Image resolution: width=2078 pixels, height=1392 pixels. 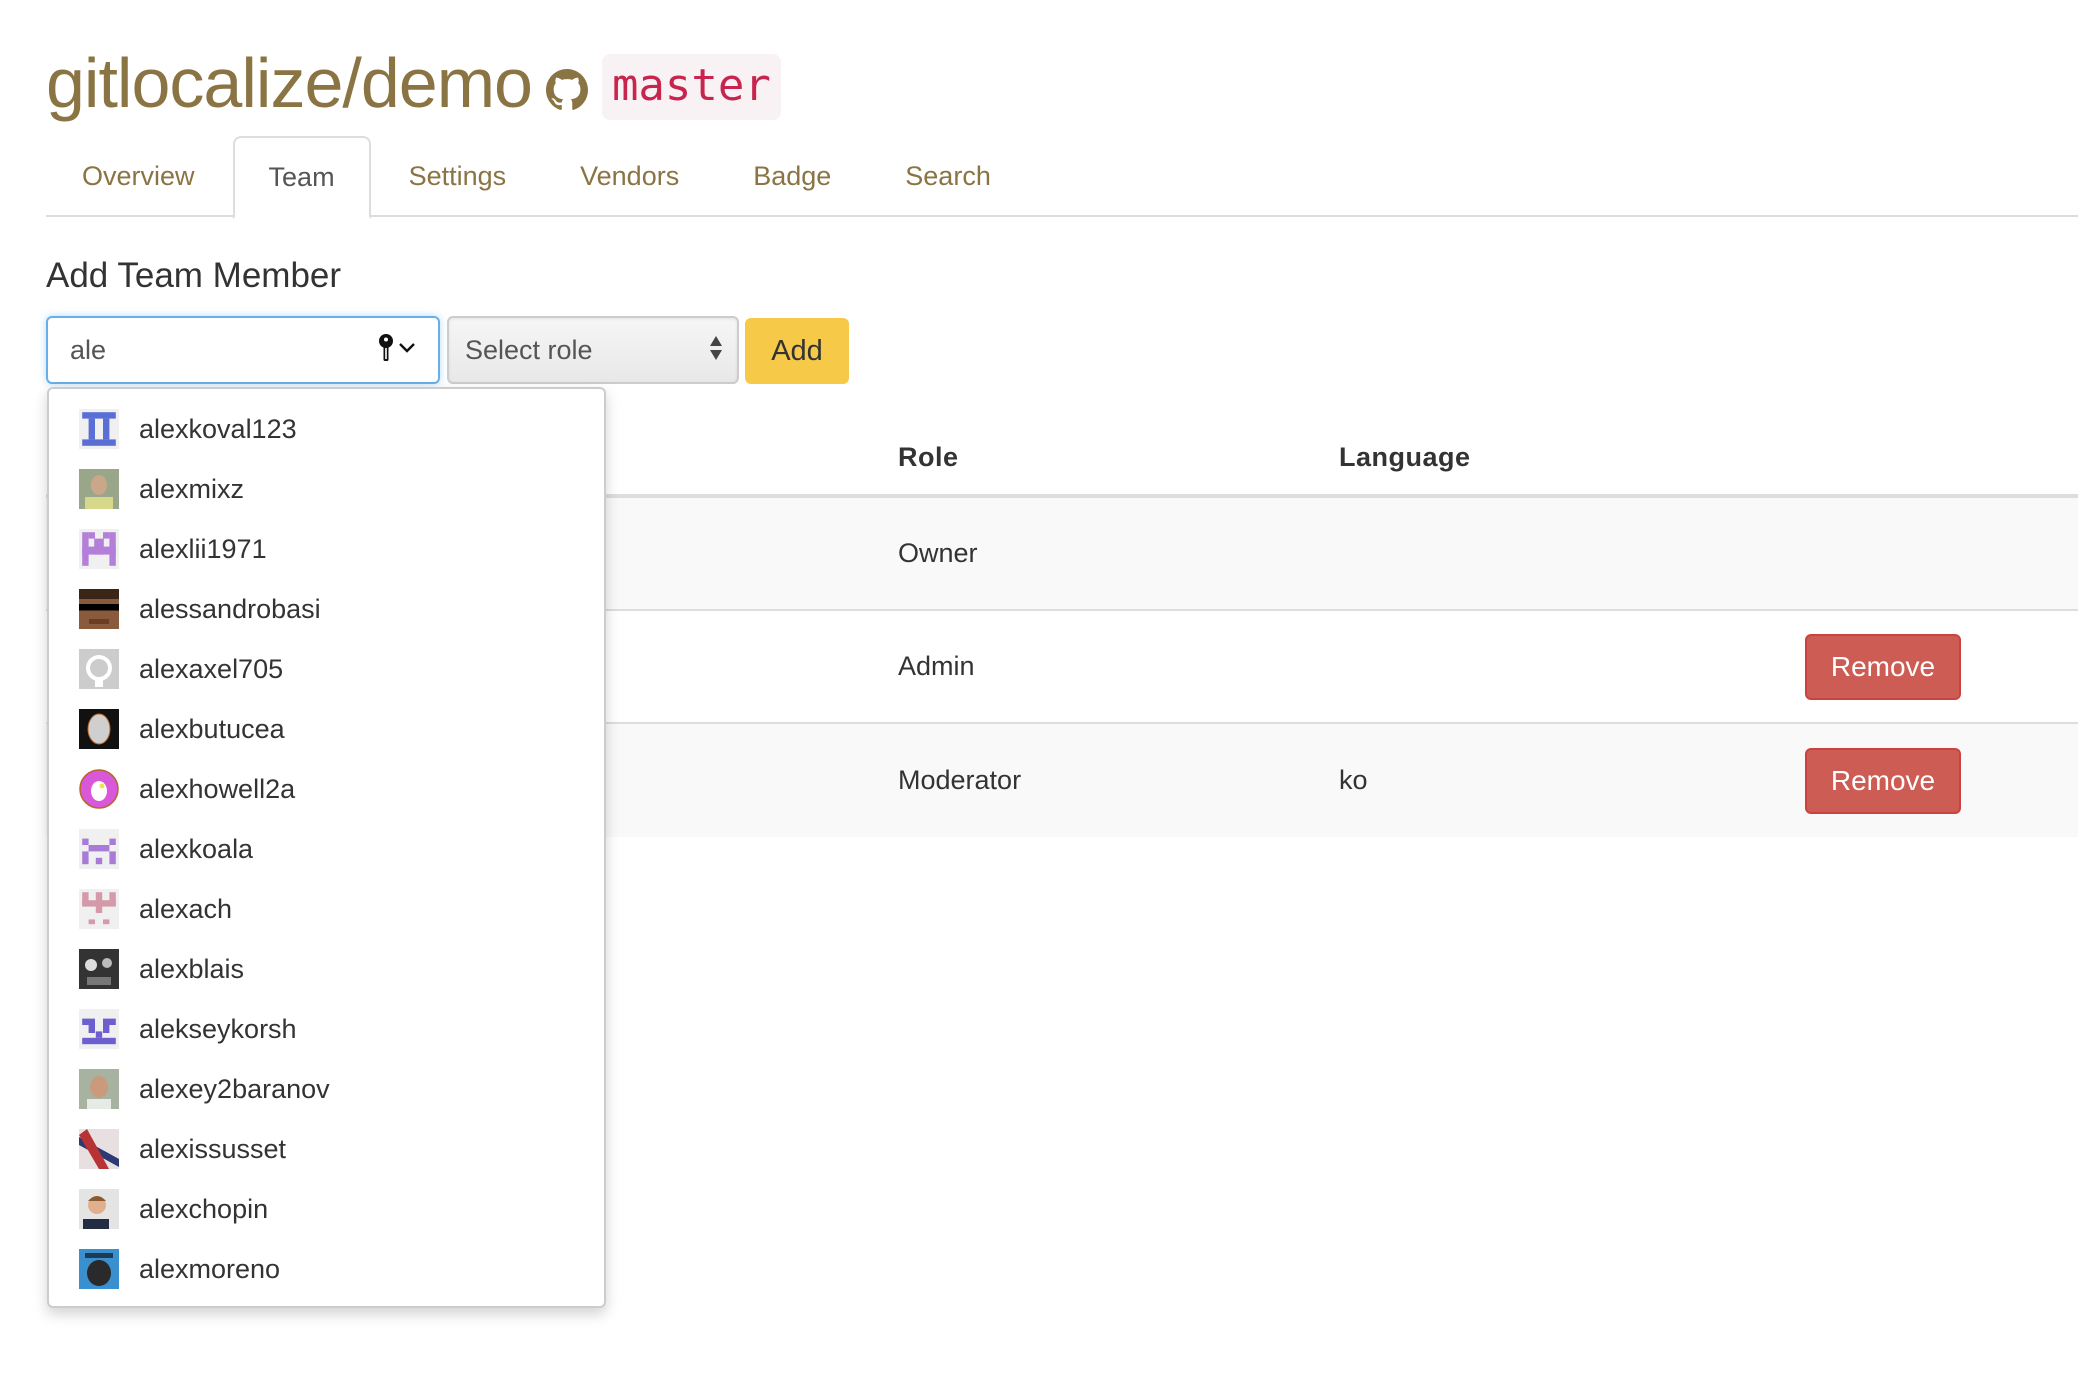 I want to click on suggestion-item: alekseykorsh, so click(x=326, y=1029).